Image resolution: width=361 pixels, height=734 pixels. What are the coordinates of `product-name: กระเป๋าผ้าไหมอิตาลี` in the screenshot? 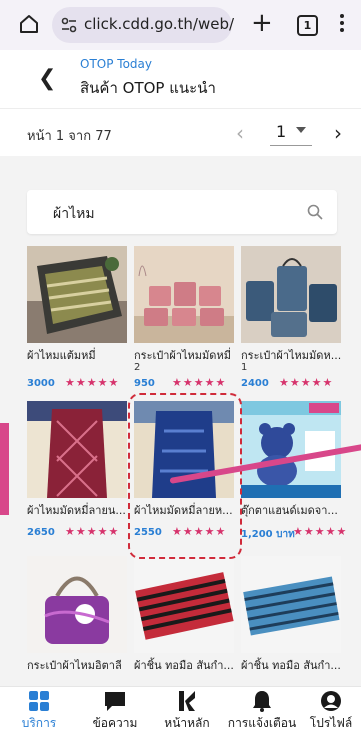 It's located at (74, 665).